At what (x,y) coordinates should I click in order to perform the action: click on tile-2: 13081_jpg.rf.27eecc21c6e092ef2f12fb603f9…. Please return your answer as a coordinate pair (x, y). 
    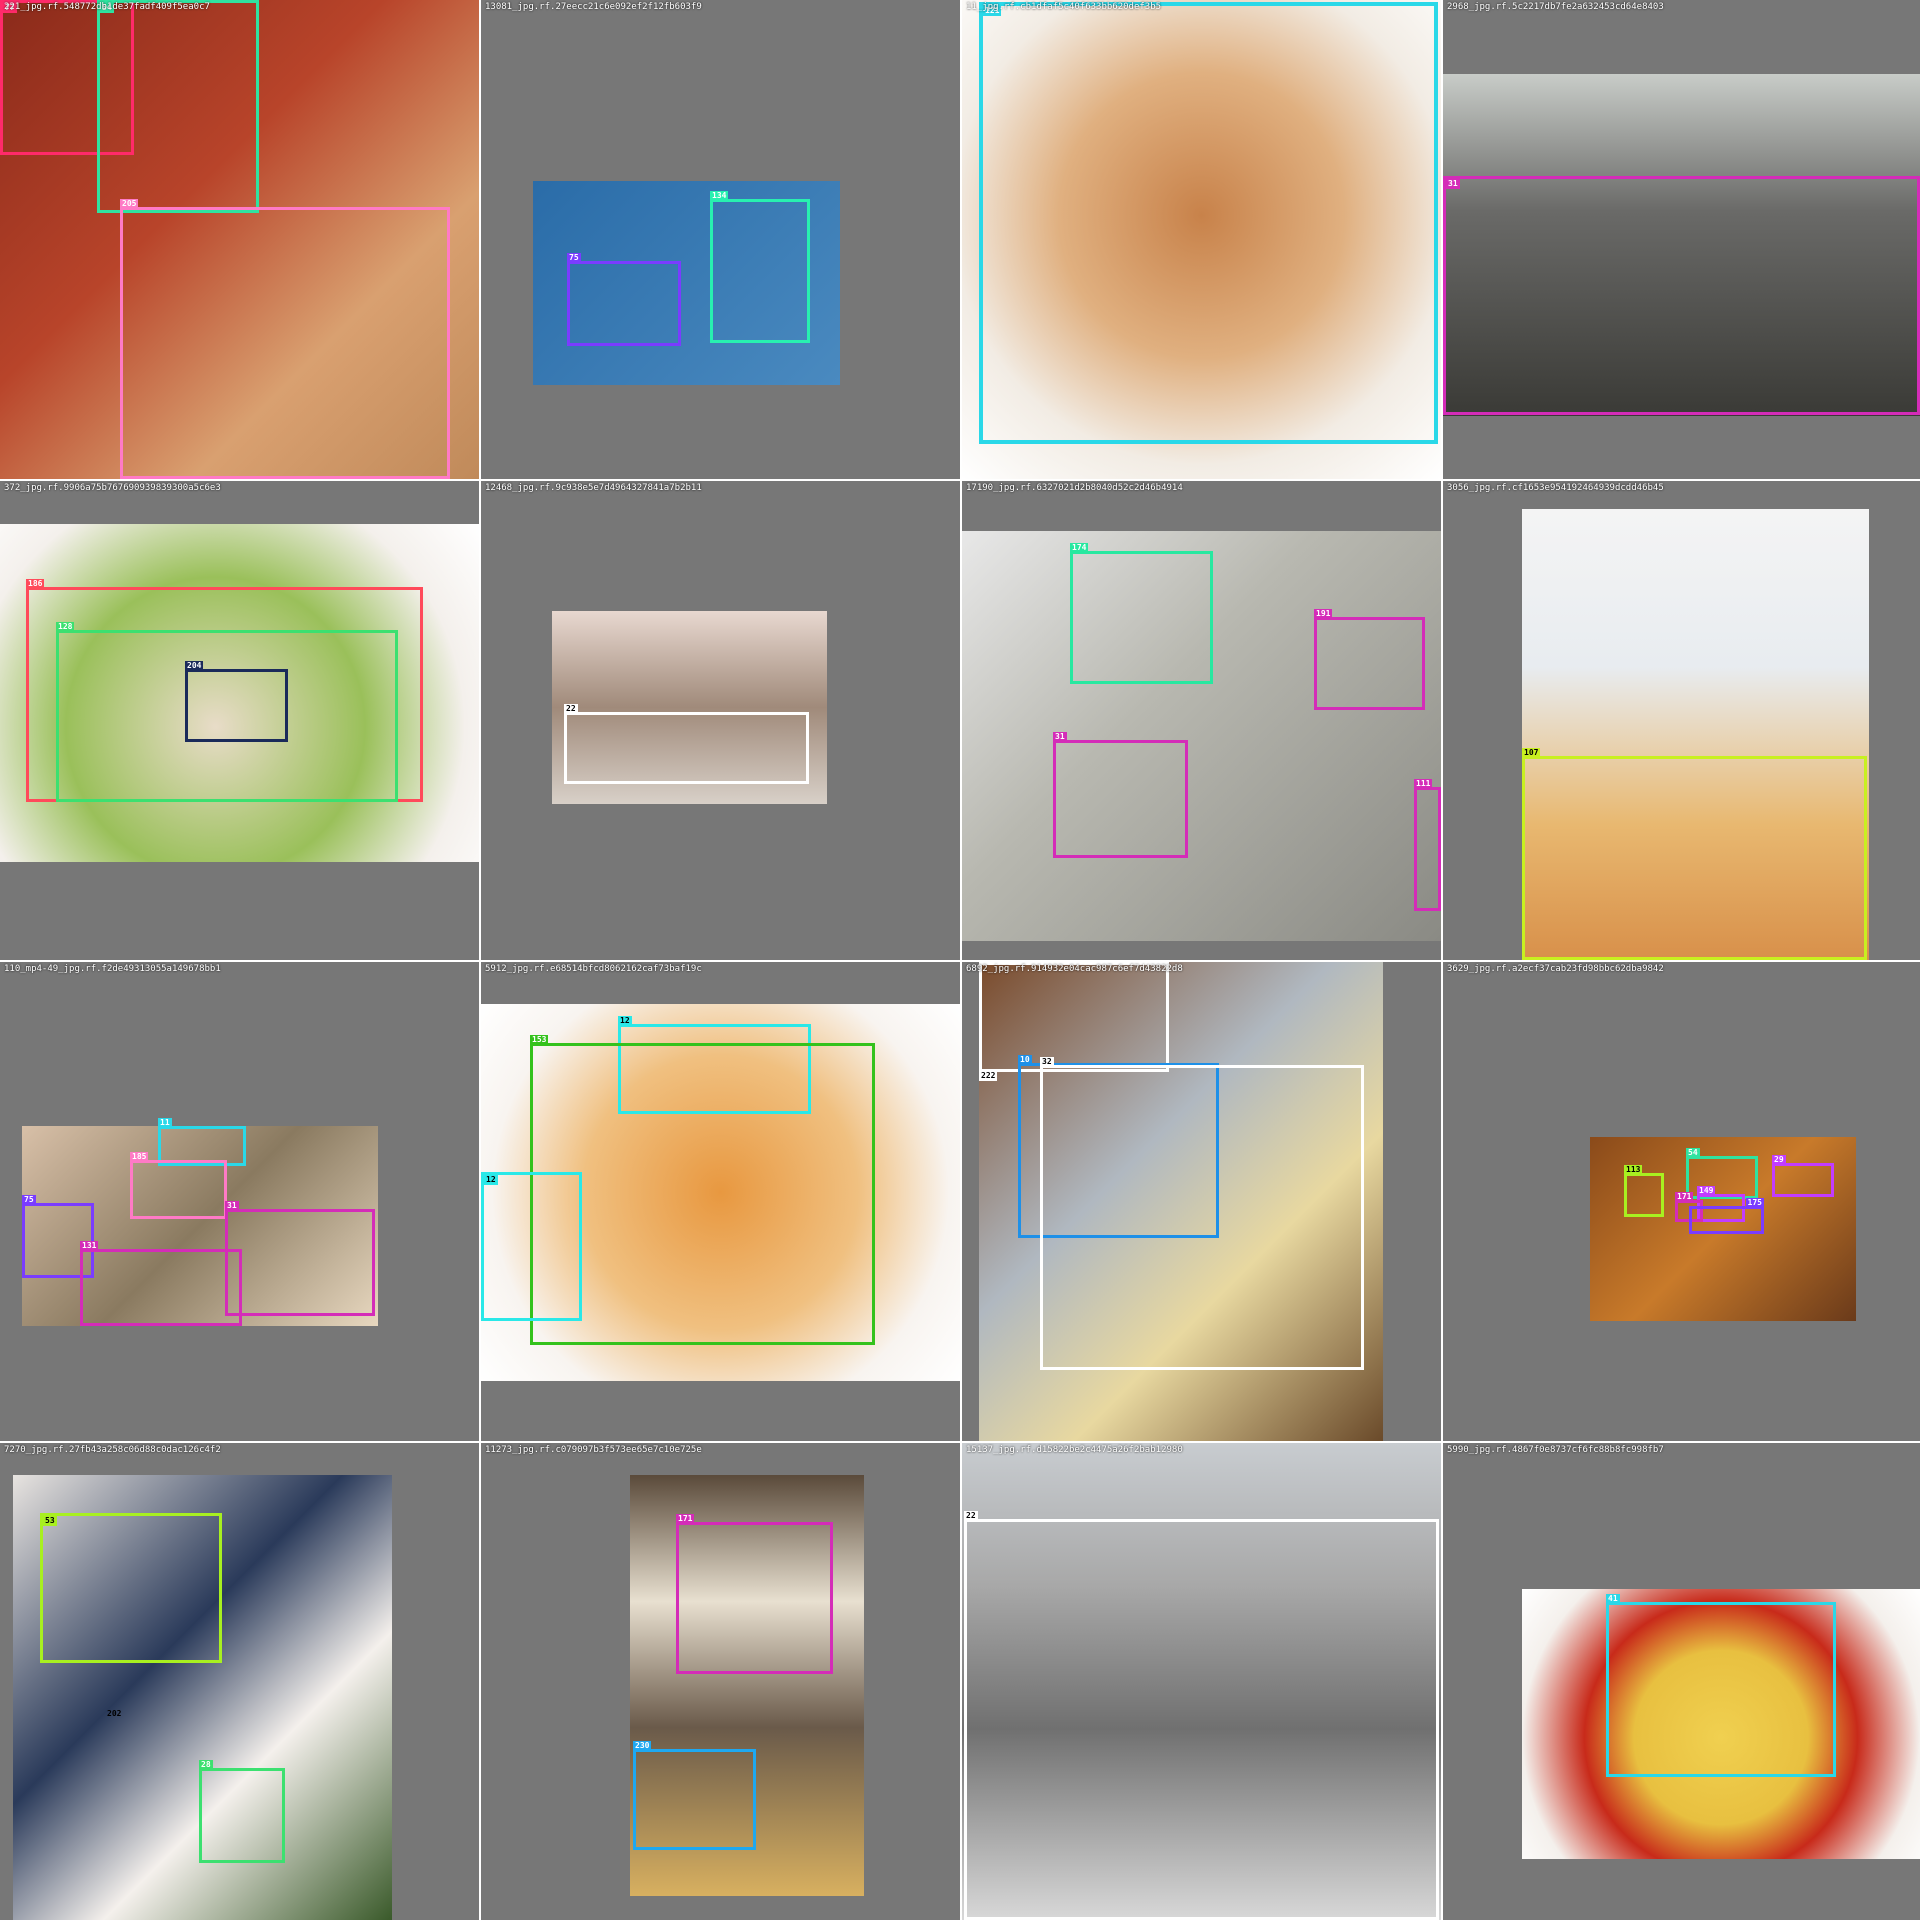
    Looking at the image, I should click on (720, 239).